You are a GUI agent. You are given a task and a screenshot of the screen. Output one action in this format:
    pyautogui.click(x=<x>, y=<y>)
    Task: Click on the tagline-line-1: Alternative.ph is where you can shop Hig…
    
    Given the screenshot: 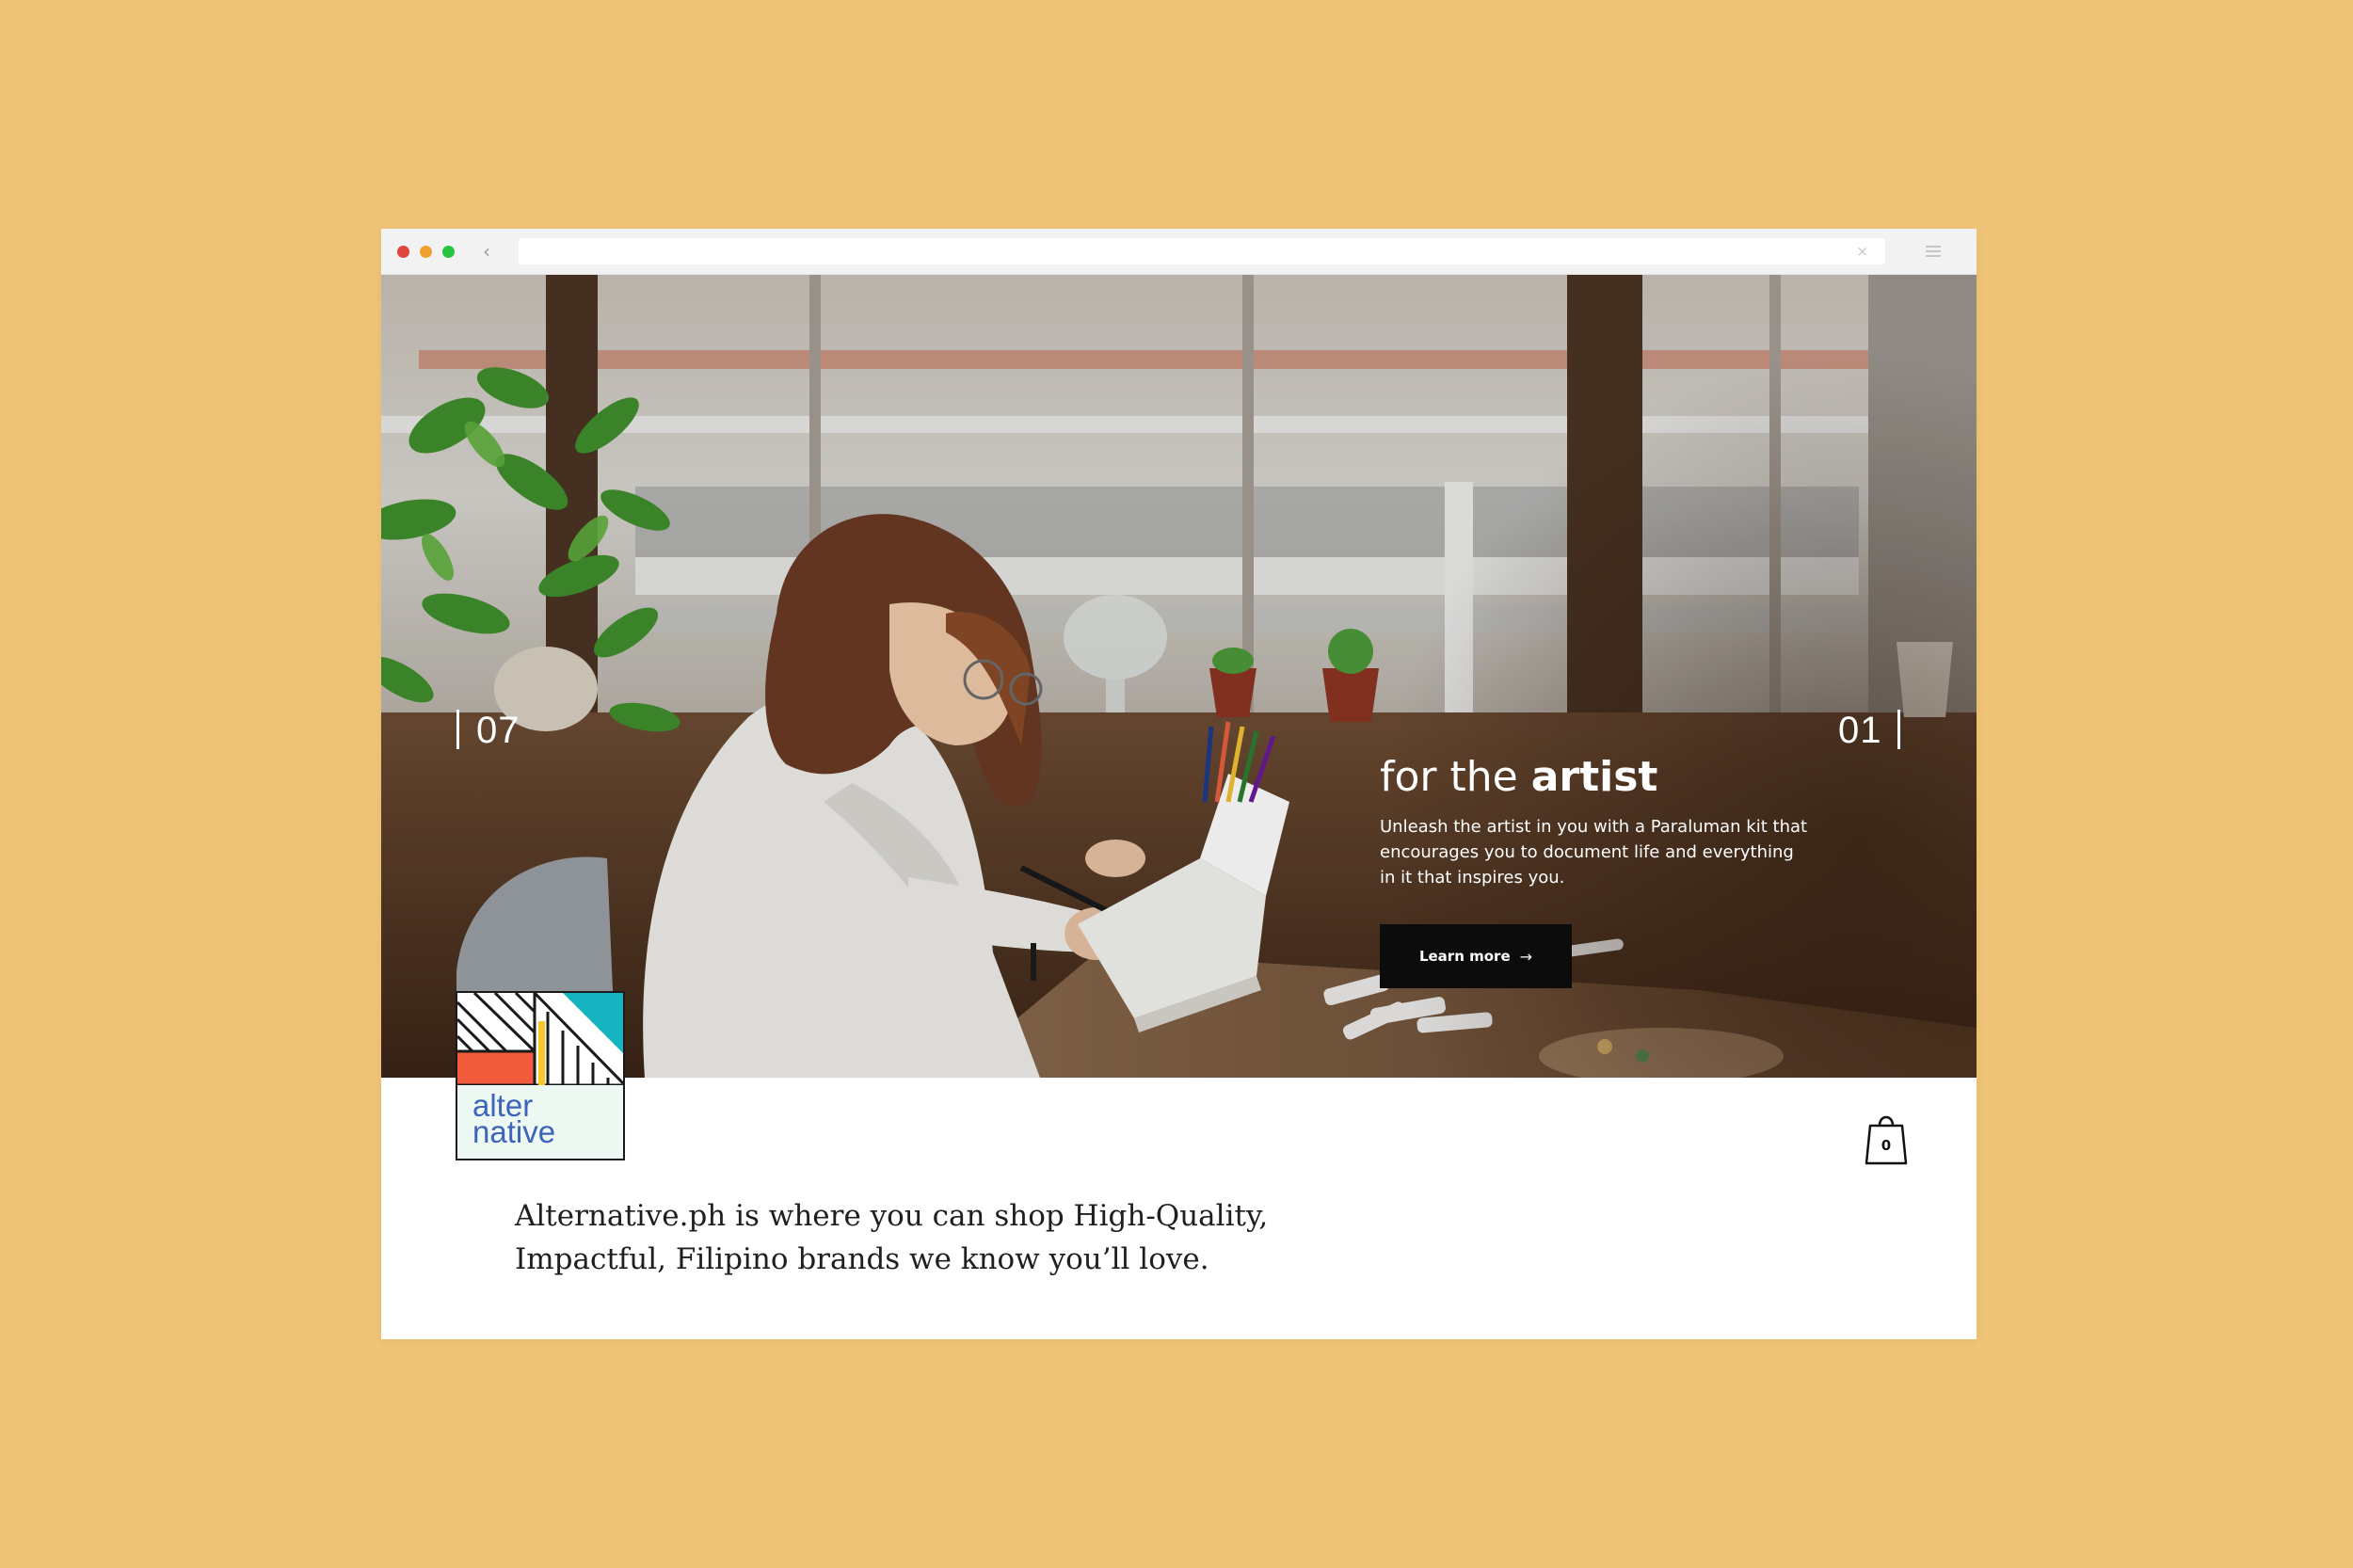 What is the action you would take?
    pyautogui.click(x=892, y=1216)
    